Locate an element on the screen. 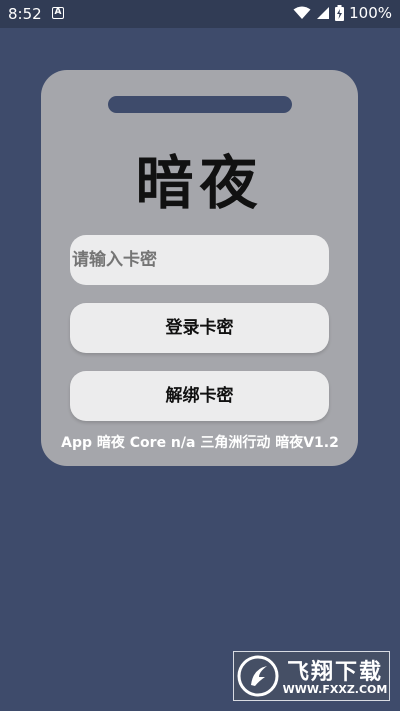 The height and width of the screenshot is (711, 400). watermark: 飞翔下载 WWW.FXXZ.COM is located at coordinates (311, 676).